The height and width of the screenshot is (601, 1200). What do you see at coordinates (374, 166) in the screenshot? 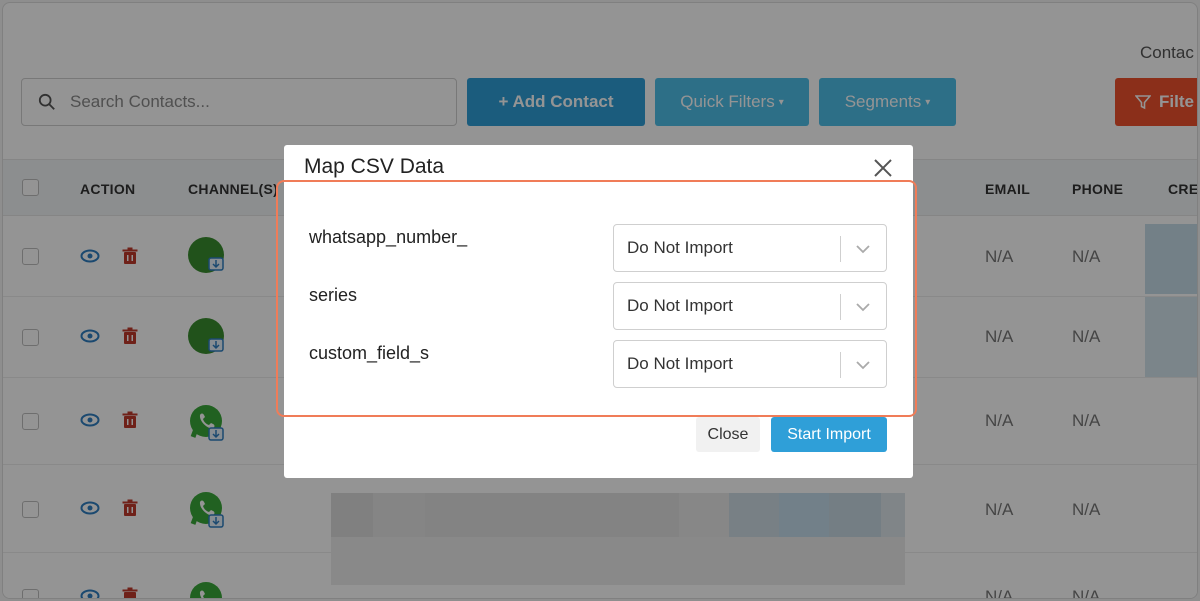
I see `modal-title: Map CSV Data` at bounding box center [374, 166].